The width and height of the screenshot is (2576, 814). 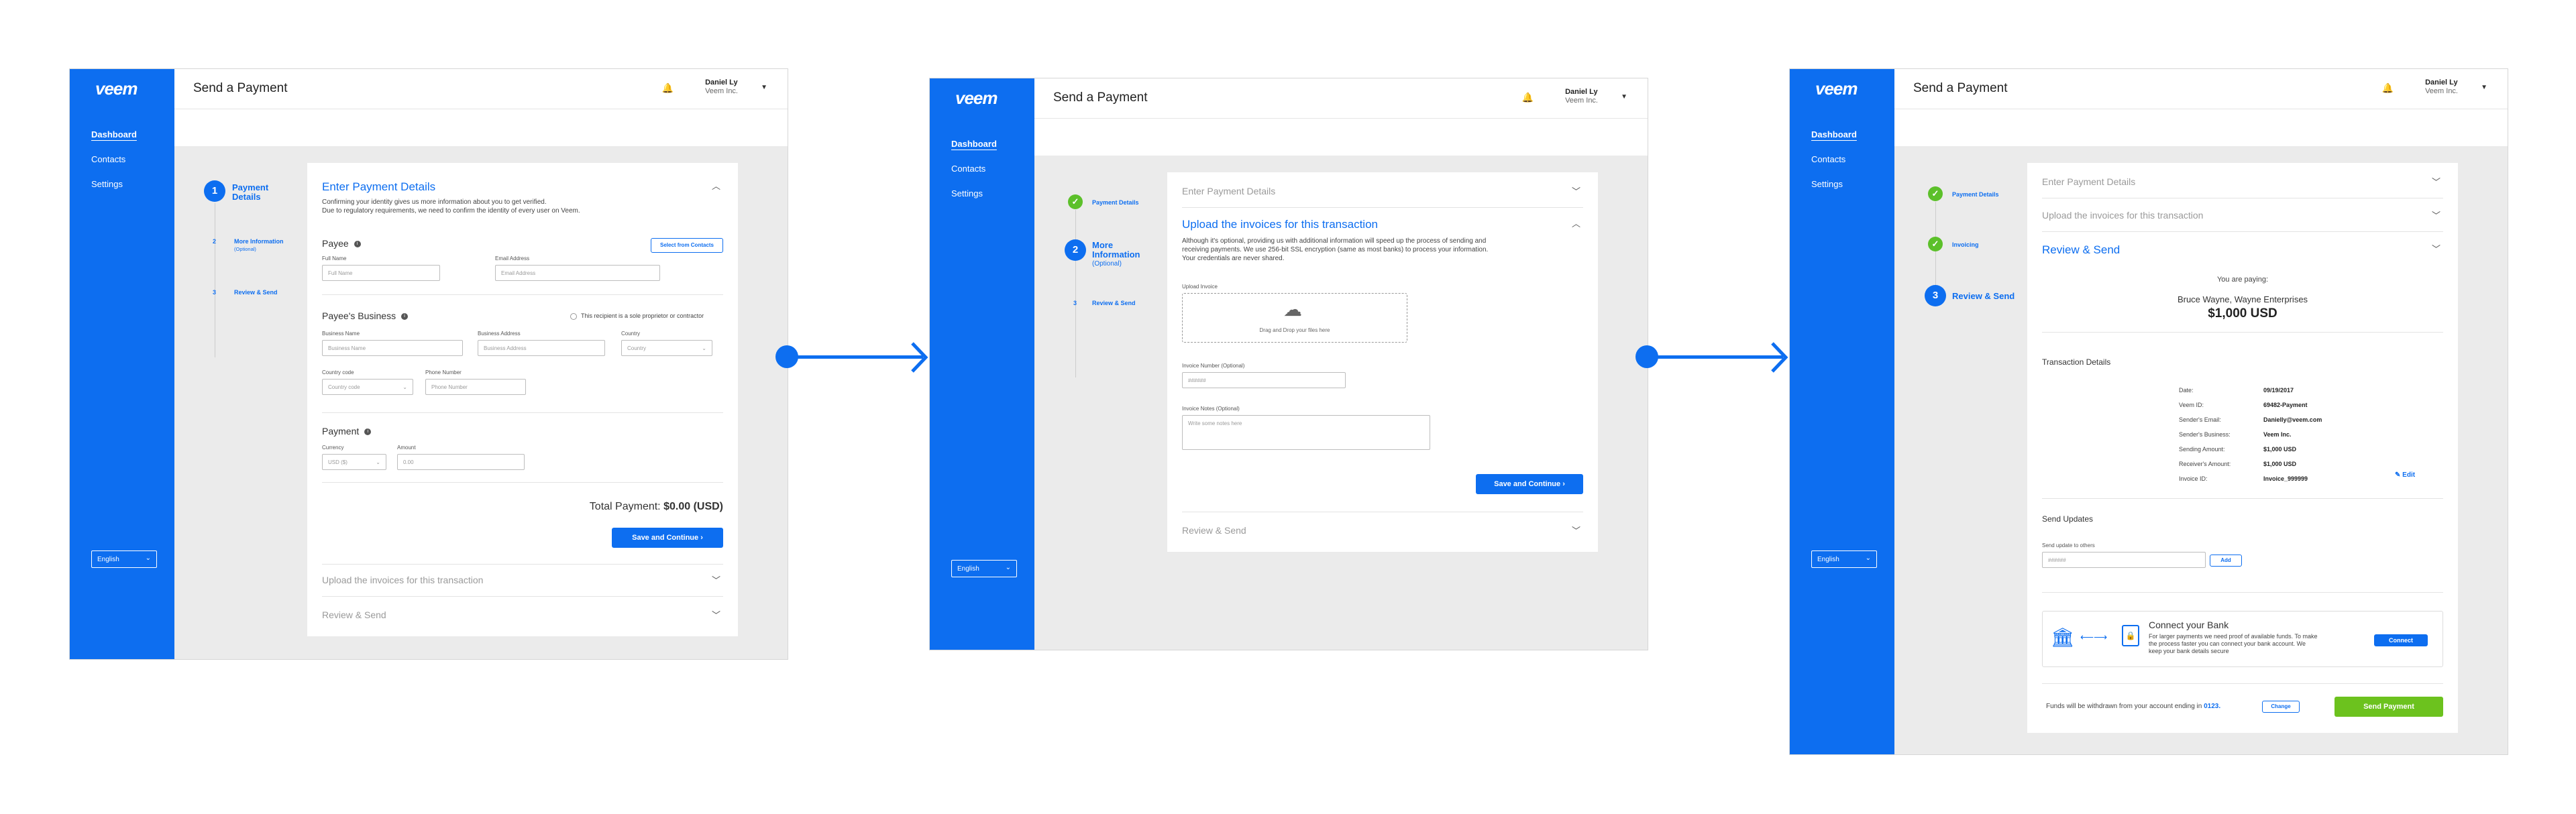 What do you see at coordinates (1264, 380) in the screenshot?
I see `invoice-number-input: ######` at bounding box center [1264, 380].